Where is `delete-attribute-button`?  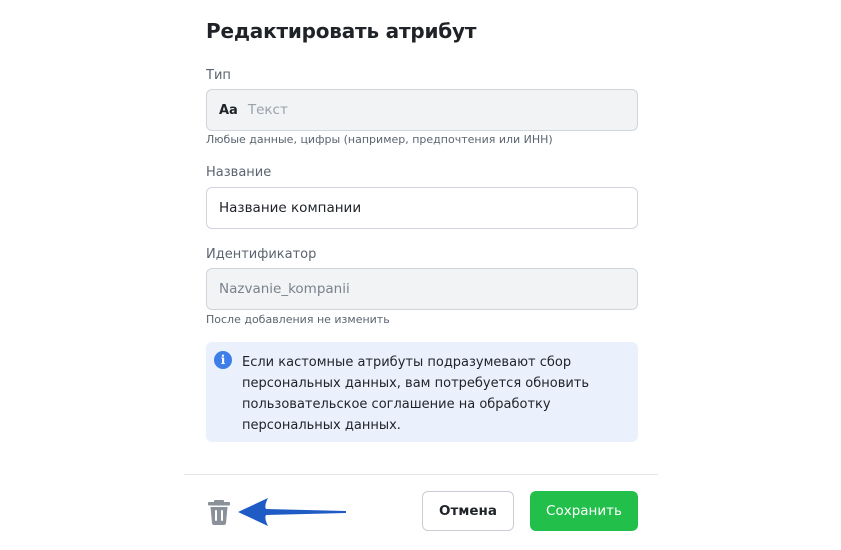 delete-attribute-button is located at coordinates (219, 512).